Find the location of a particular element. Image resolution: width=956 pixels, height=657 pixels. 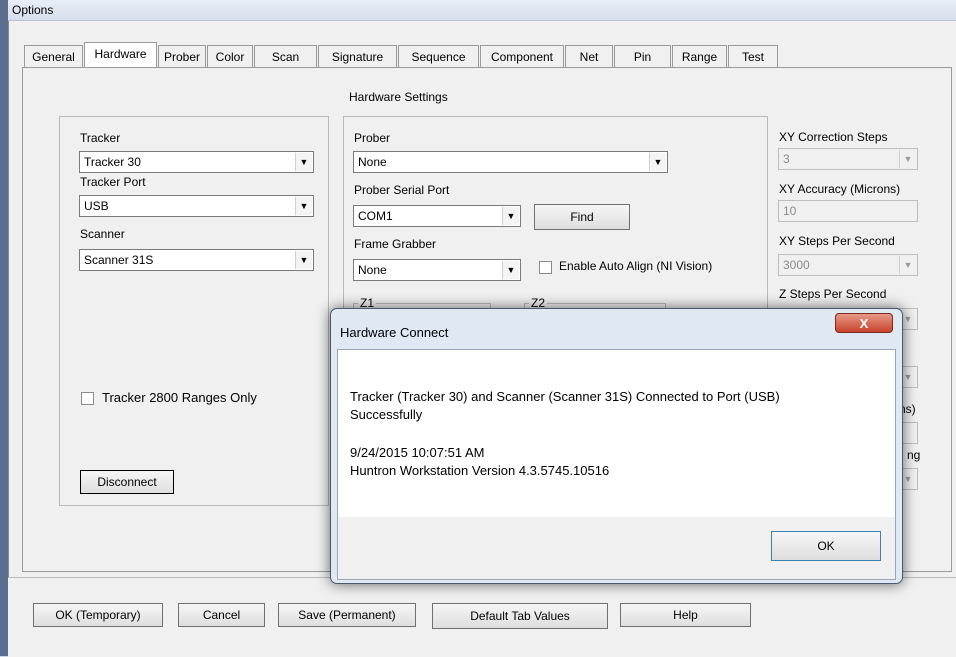

tracker-port-select: USB ▼ is located at coordinates (196, 206).